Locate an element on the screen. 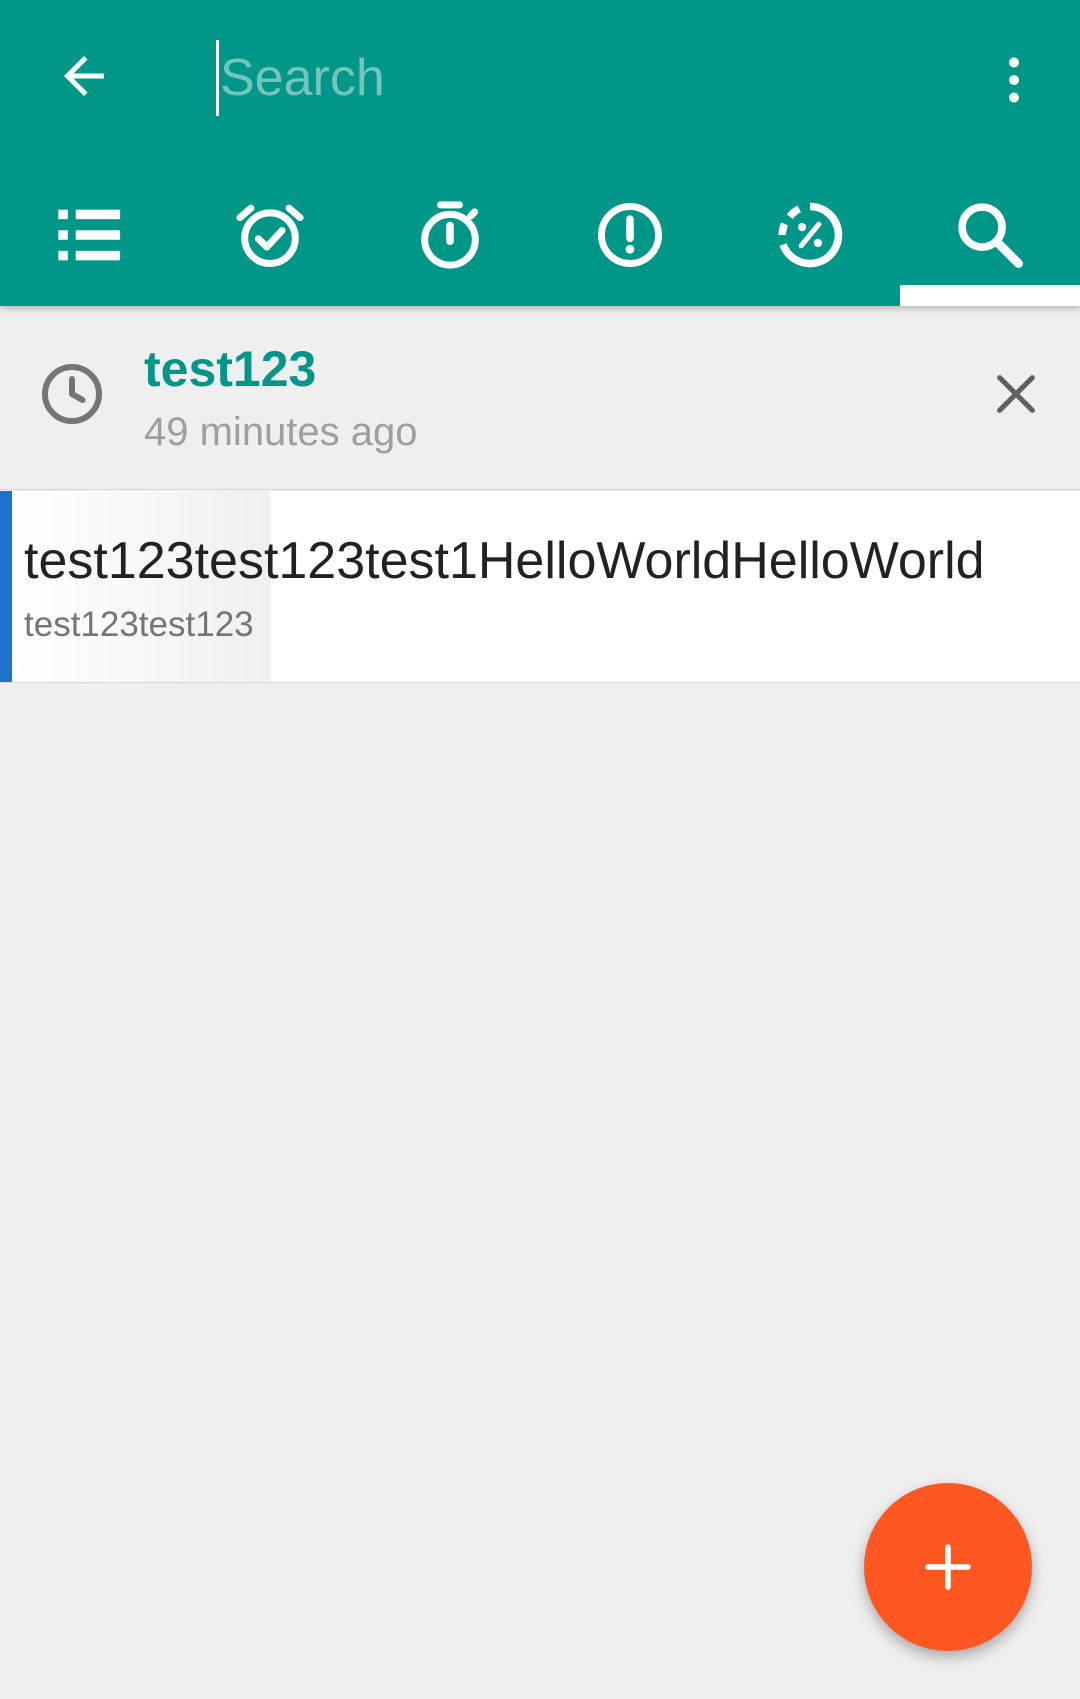  tab-bar is located at coordinates (540, 243).